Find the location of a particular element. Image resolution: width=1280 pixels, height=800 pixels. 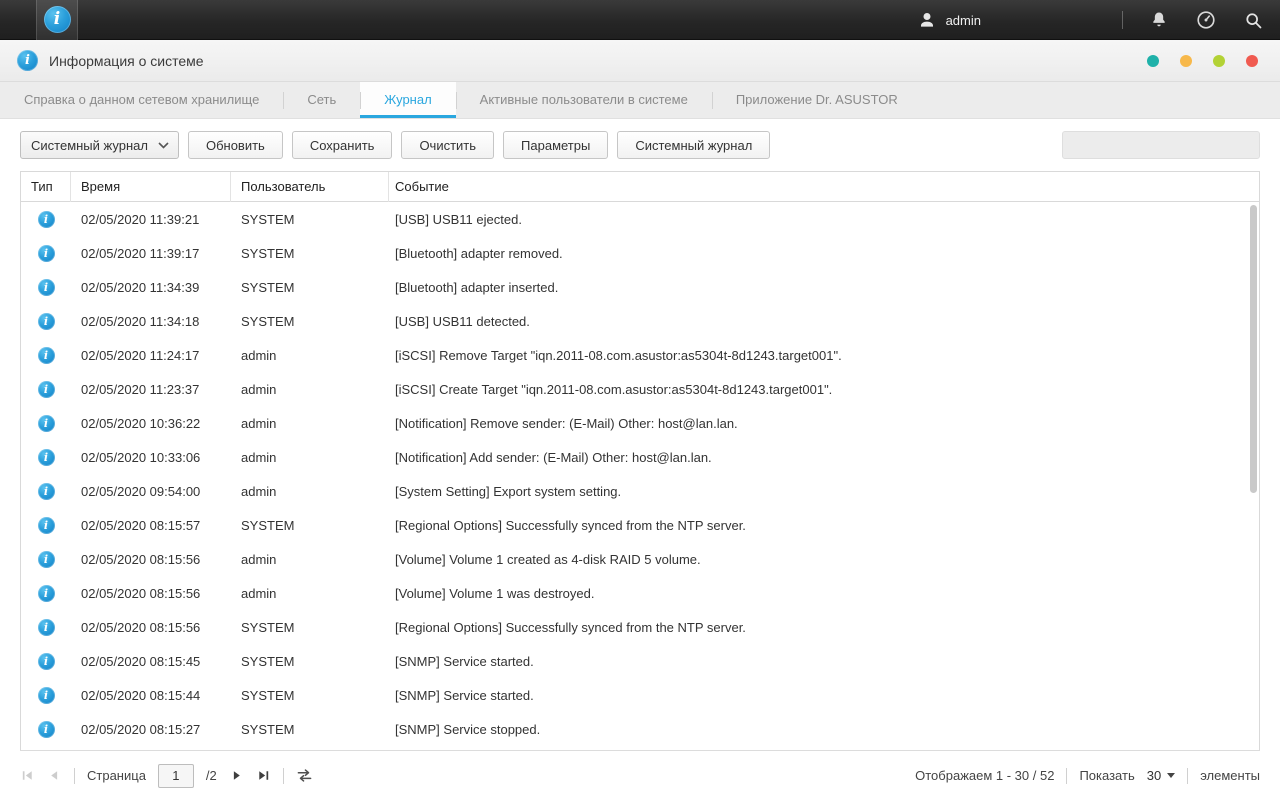

chevron-down-icon is located at coordinates (163, 145).